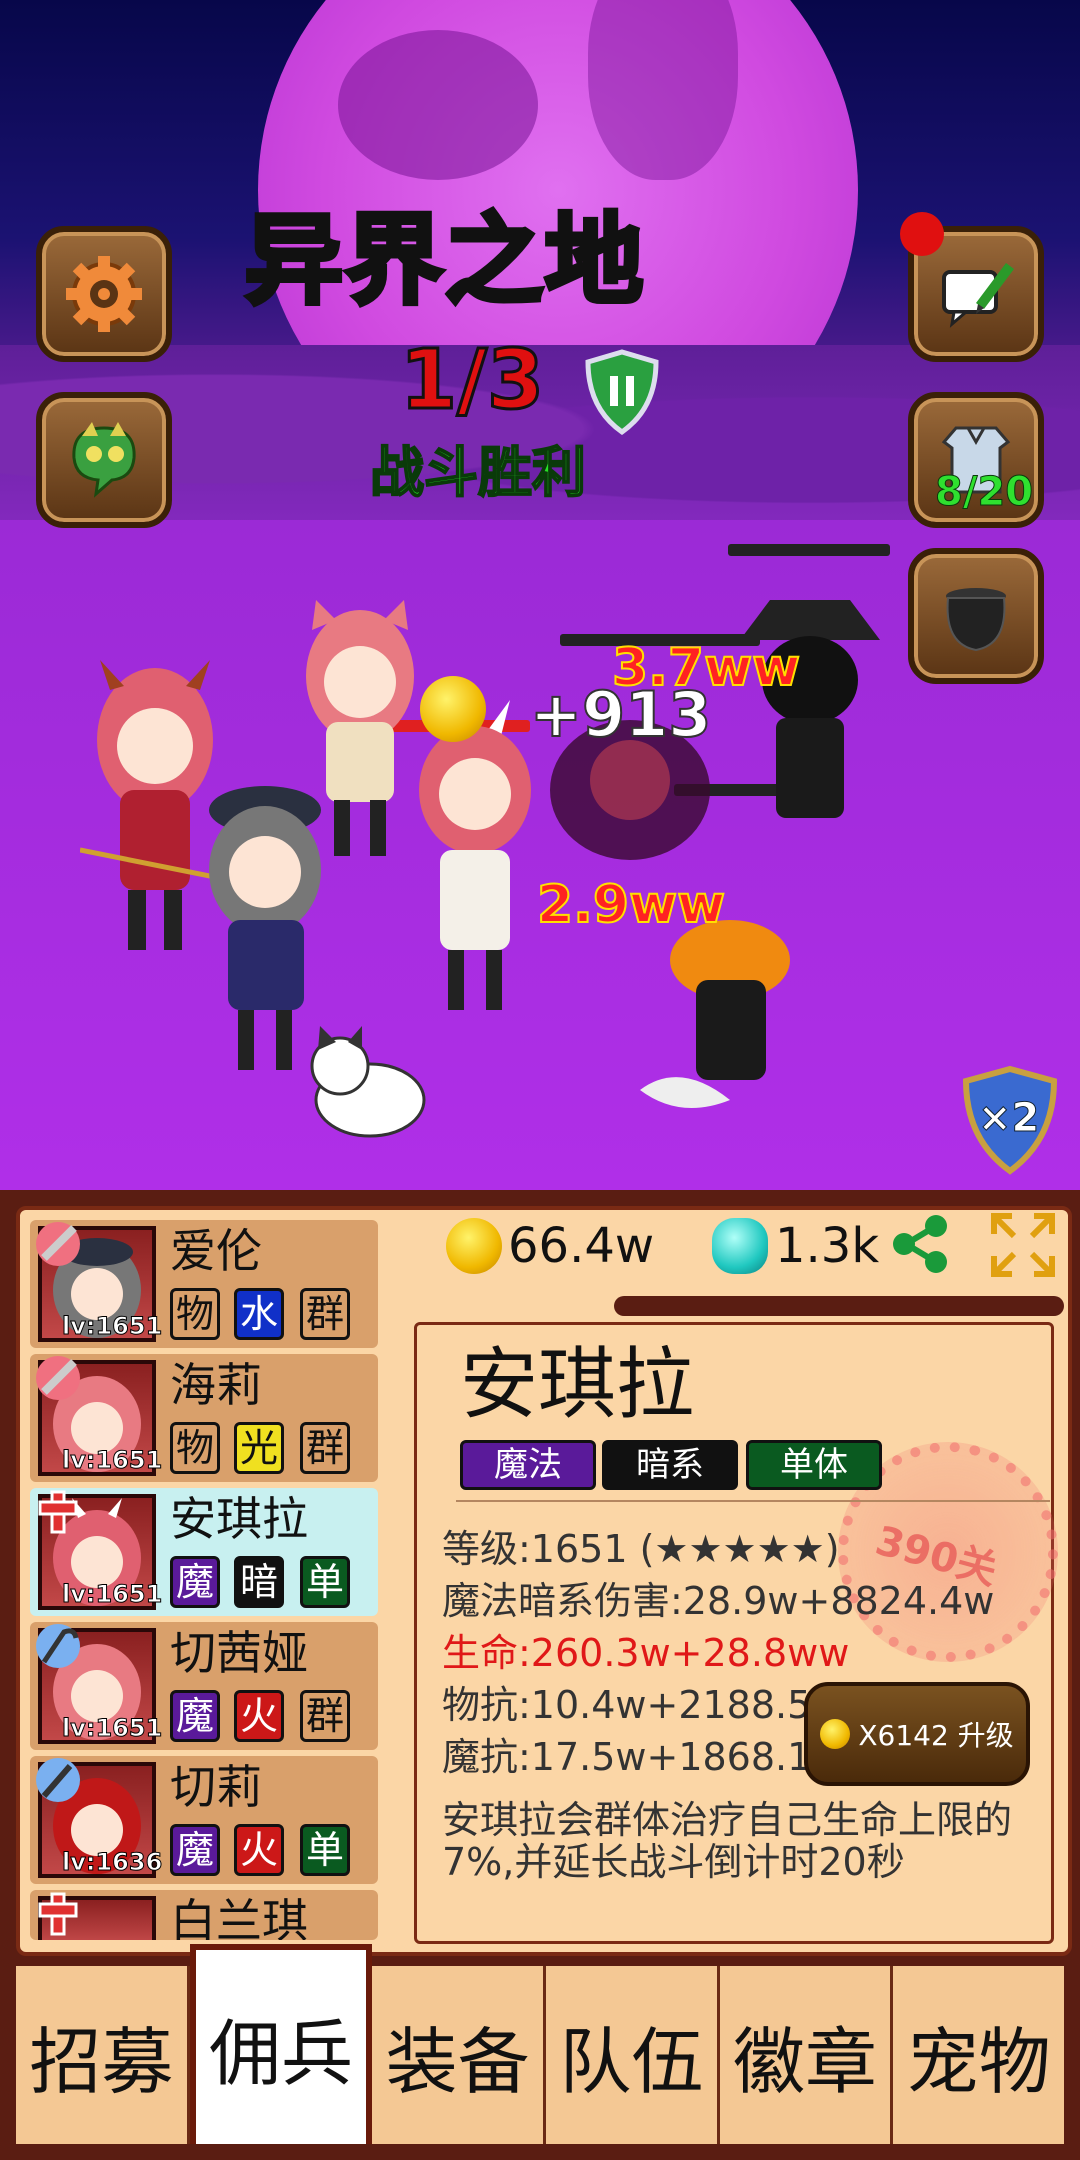 The width and height of the screenshot is (1080, 2160). What do you see at coordinates (368, 1082) in the screenshot?
I see `pet-cat` at bounding box center [368, 1082].